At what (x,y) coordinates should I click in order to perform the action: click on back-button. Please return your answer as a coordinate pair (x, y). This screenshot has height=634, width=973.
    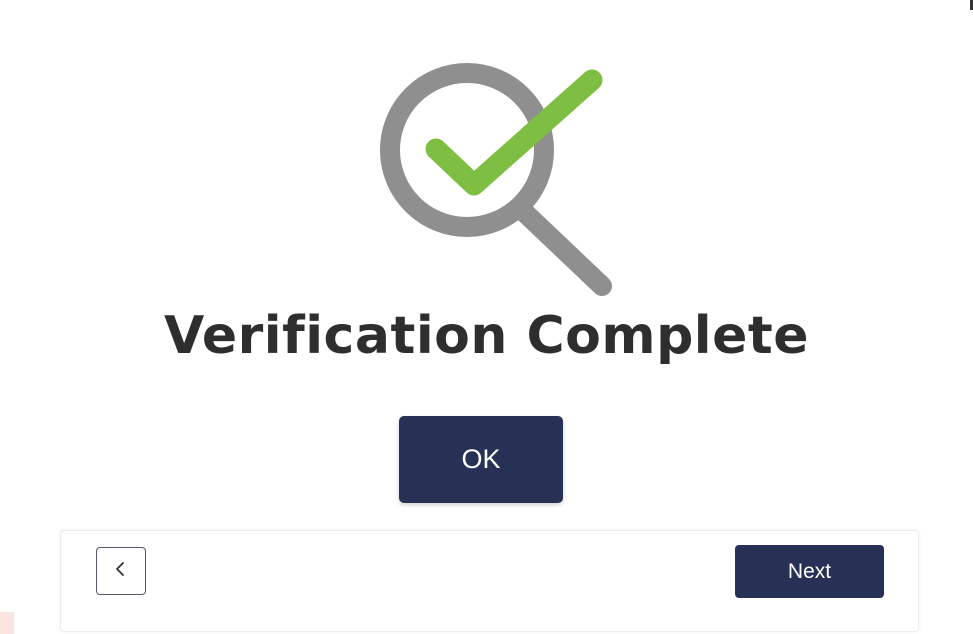
    Looking at the image, I should click on (121, 571).